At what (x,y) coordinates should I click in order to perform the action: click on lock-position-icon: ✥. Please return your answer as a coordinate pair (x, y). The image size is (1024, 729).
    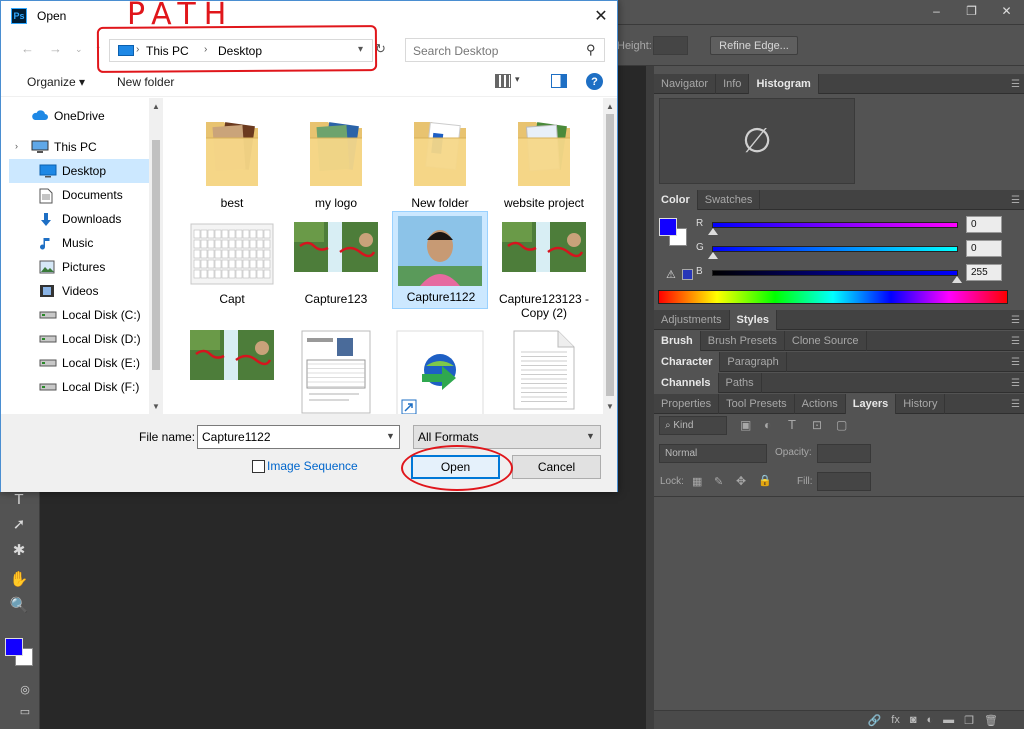
    Looking at the image, I should click on (741, 481).